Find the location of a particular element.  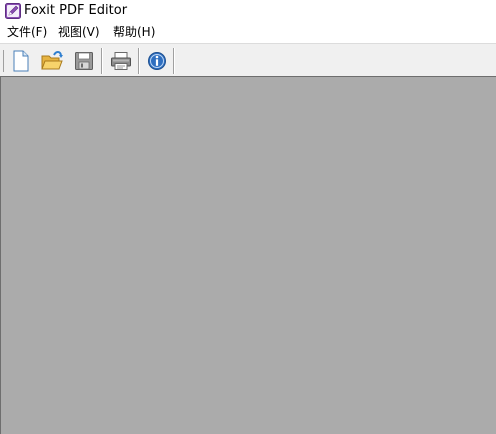

save-button is located at coordinates (84, 61).